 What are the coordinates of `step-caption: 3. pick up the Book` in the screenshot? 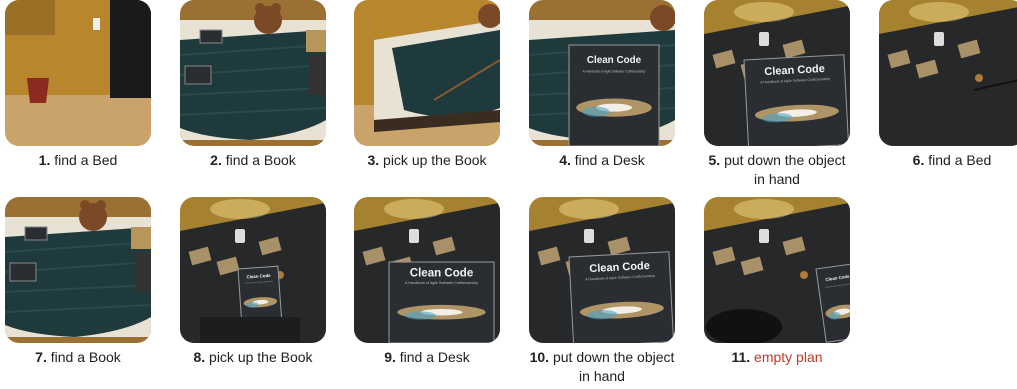 It's located at (427, 160).